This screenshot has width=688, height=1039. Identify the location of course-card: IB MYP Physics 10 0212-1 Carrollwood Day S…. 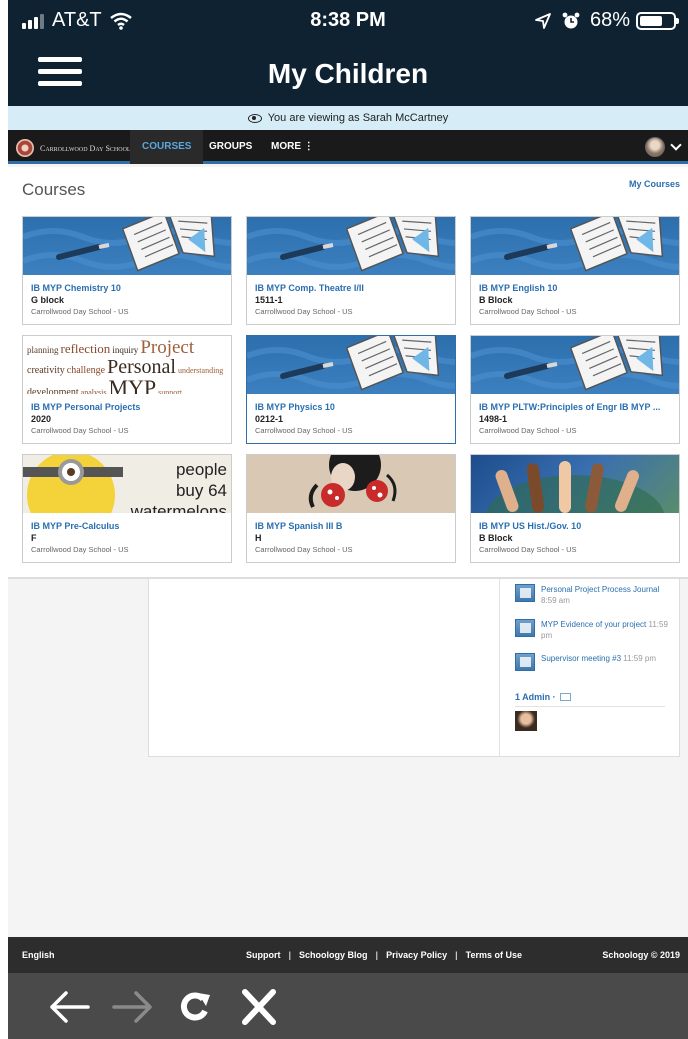
(351, 389).